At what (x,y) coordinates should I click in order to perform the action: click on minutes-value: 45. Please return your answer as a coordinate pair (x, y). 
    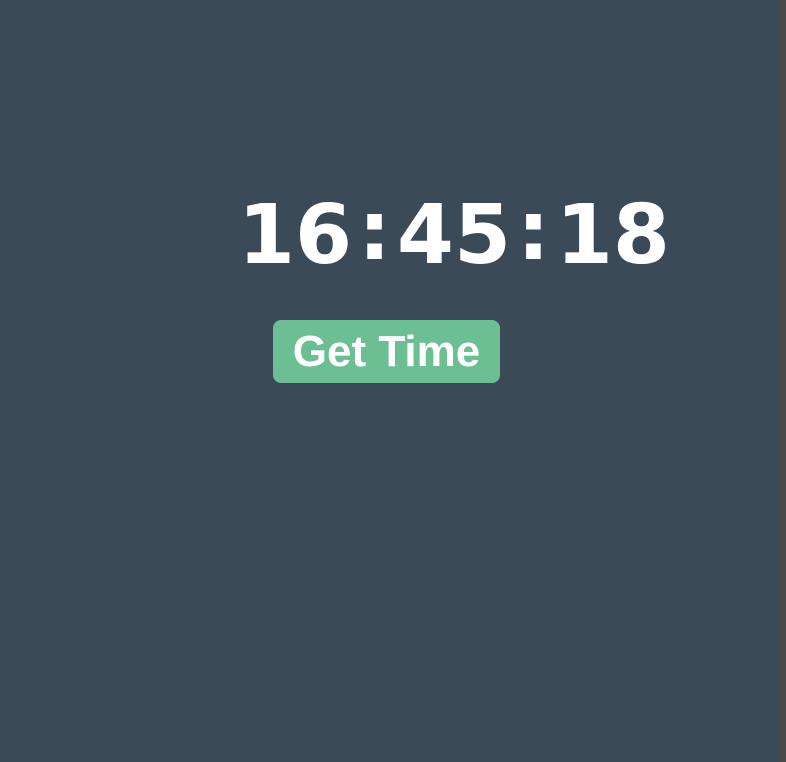
    Looking at the image, I should click on (454, 235).